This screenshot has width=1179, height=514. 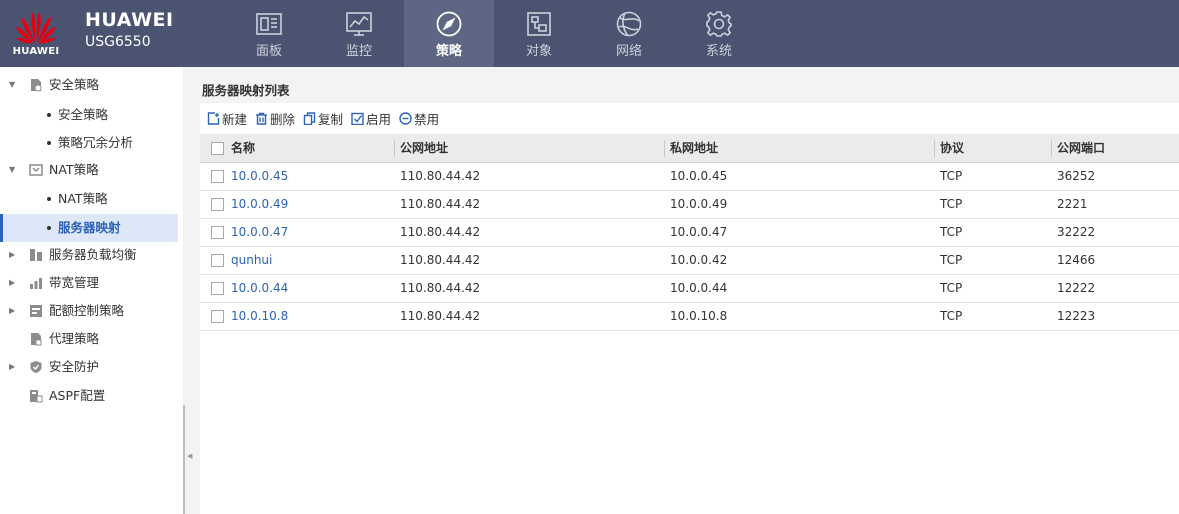 I want to click on sidebar-sub-security-policy: 安全策略, so click(x=91, y=115).